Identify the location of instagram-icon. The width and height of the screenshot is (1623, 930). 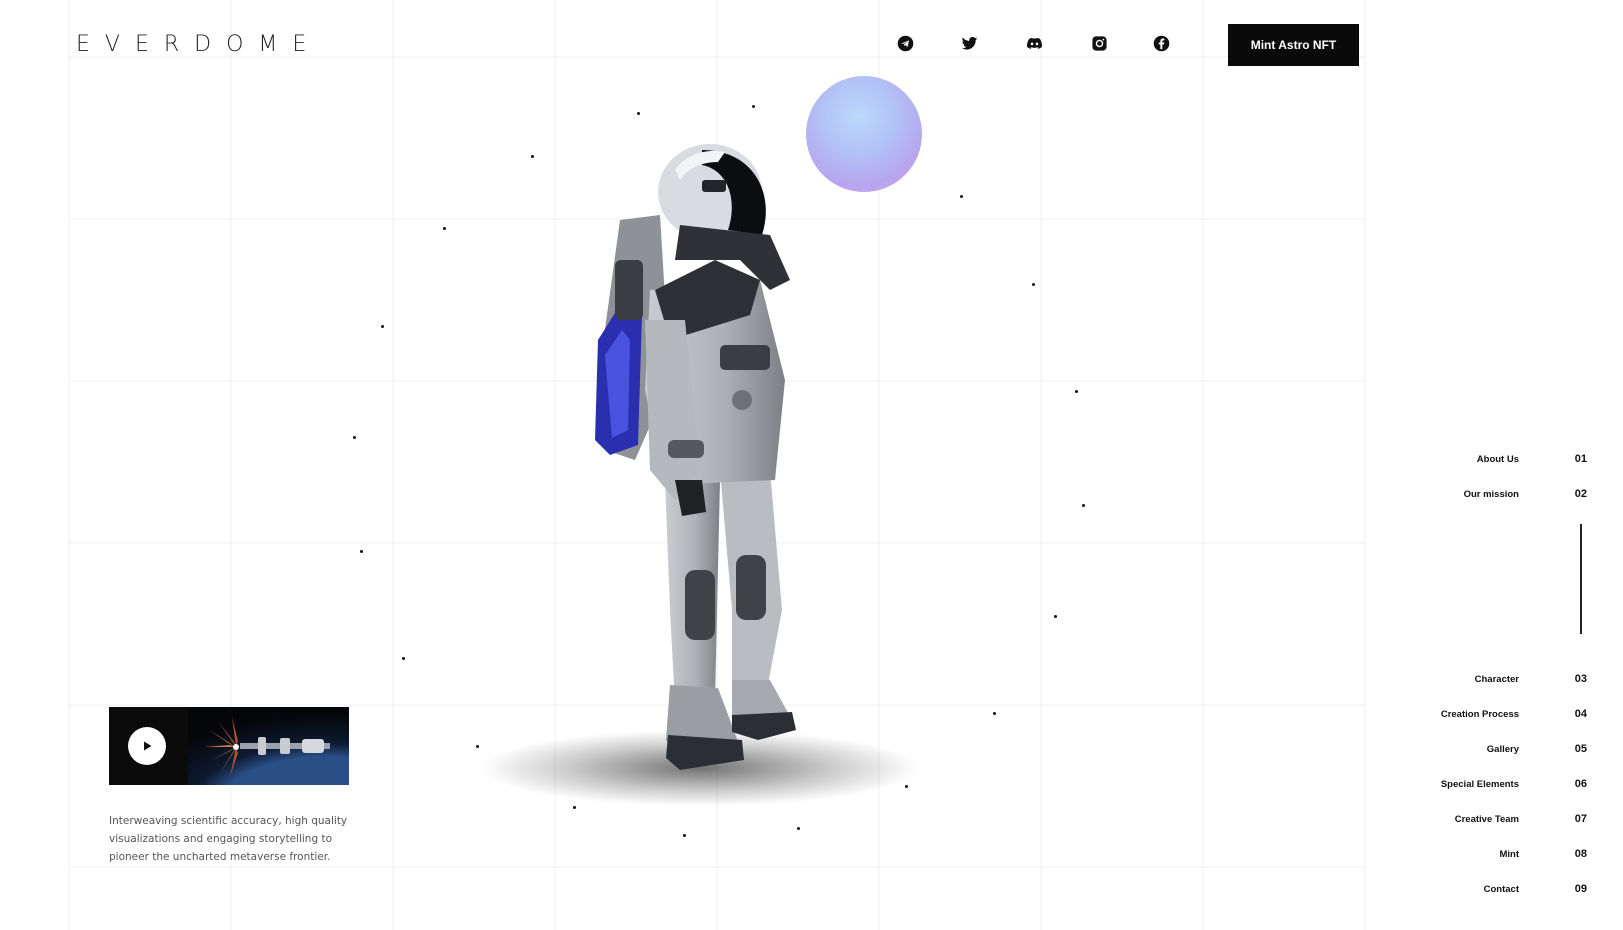
(1099, 43).